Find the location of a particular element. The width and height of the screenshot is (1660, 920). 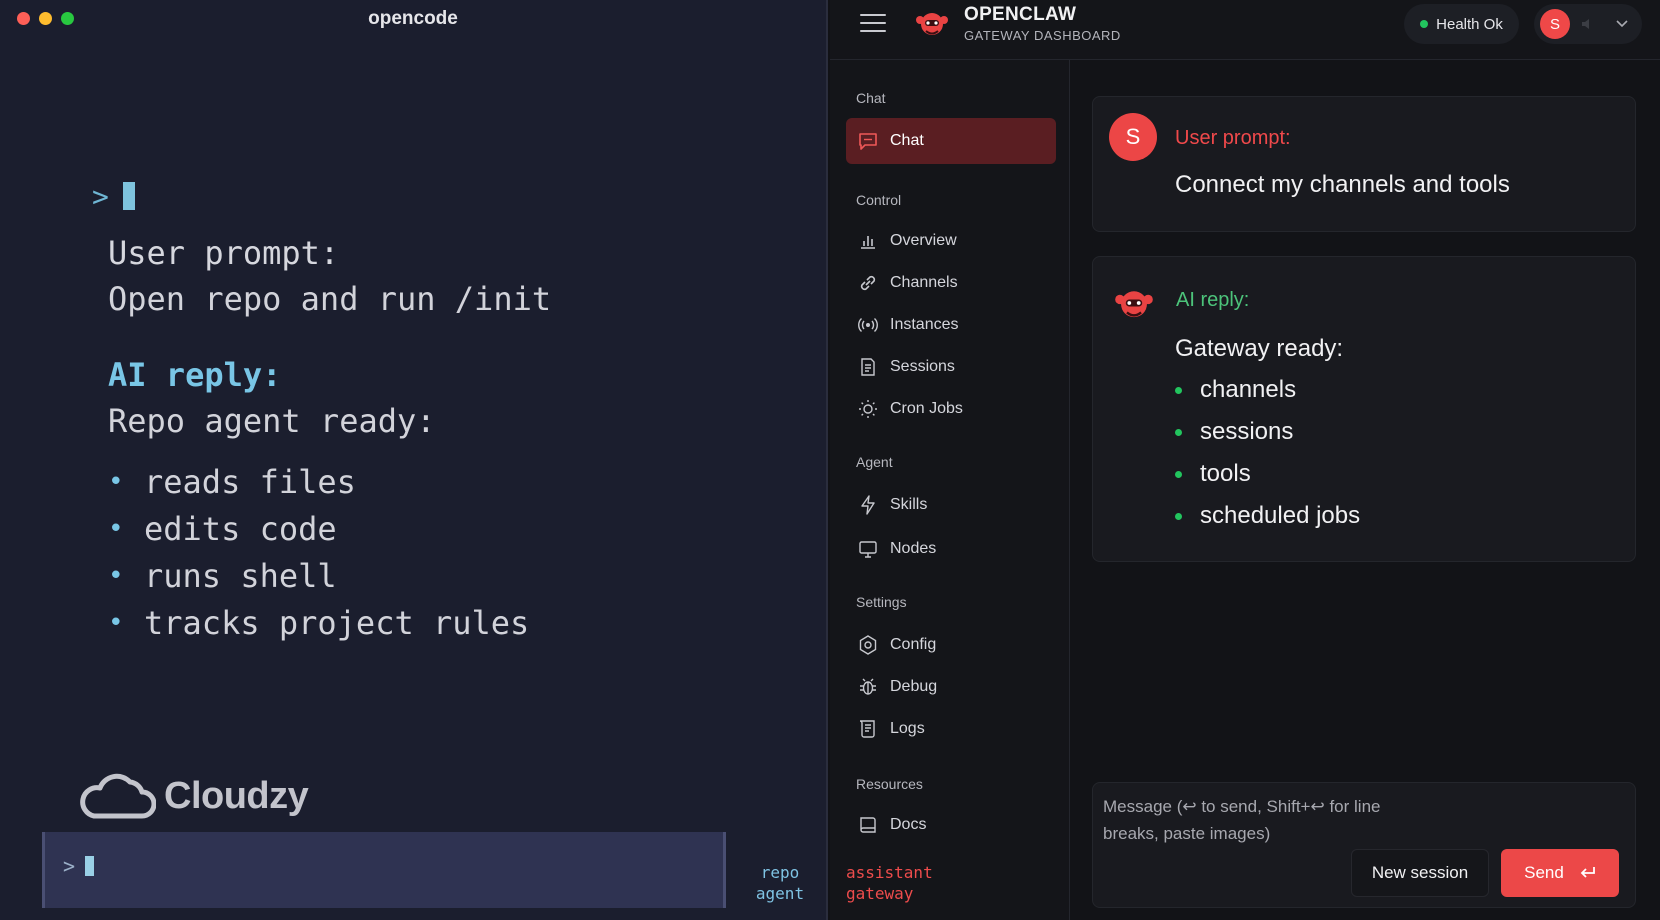

sidebar-item-chat: Chat is located at coordinates (951, 141).